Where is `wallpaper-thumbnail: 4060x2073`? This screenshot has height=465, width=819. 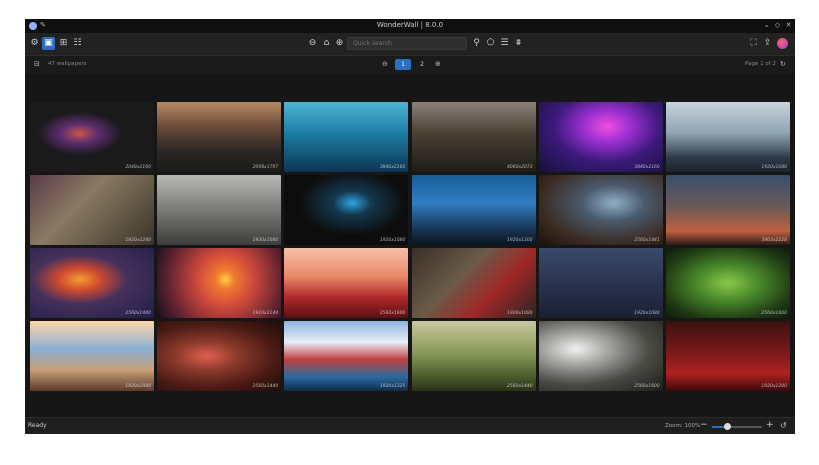 wallpaper-thumbnail: 4060x2073 is located at coordinates (473, 137).